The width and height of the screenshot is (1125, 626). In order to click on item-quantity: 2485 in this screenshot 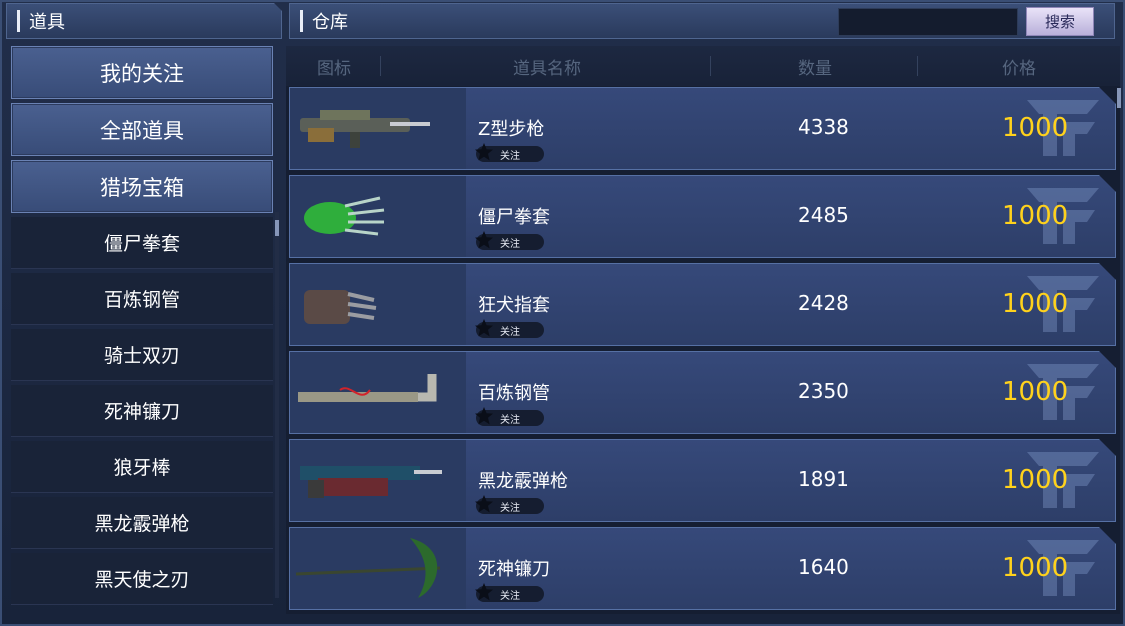, I will do `click(823, 215)`.